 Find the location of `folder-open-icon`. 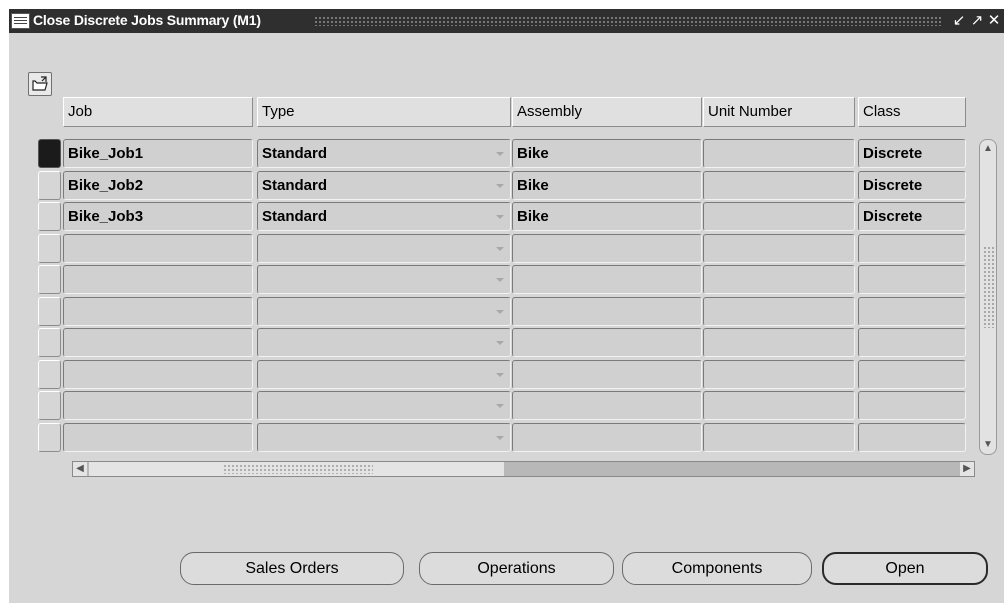

folder-open-icon is located at coordinates (40, 83).